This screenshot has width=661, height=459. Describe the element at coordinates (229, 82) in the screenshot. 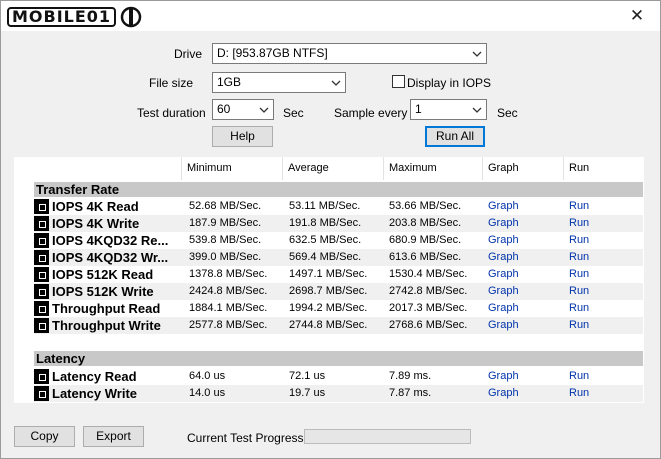

I see `filesize-value: 1GB` at that location.